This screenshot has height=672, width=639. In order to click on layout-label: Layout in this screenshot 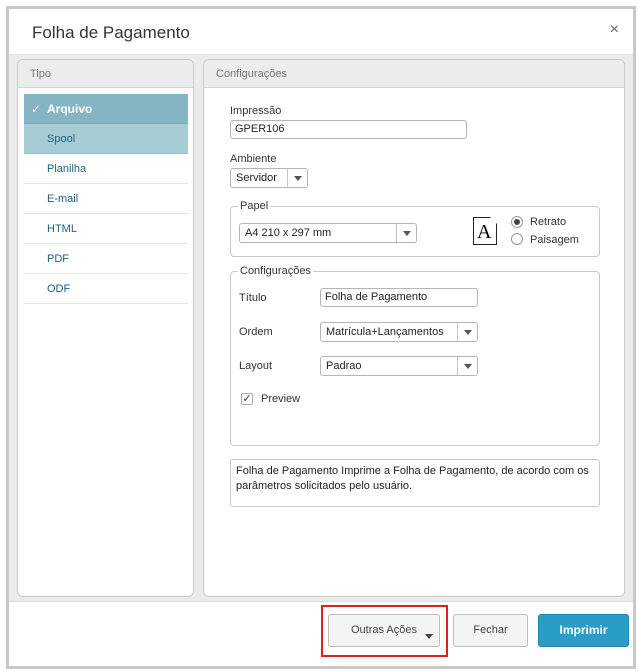, I will do `click(256, 366)`.